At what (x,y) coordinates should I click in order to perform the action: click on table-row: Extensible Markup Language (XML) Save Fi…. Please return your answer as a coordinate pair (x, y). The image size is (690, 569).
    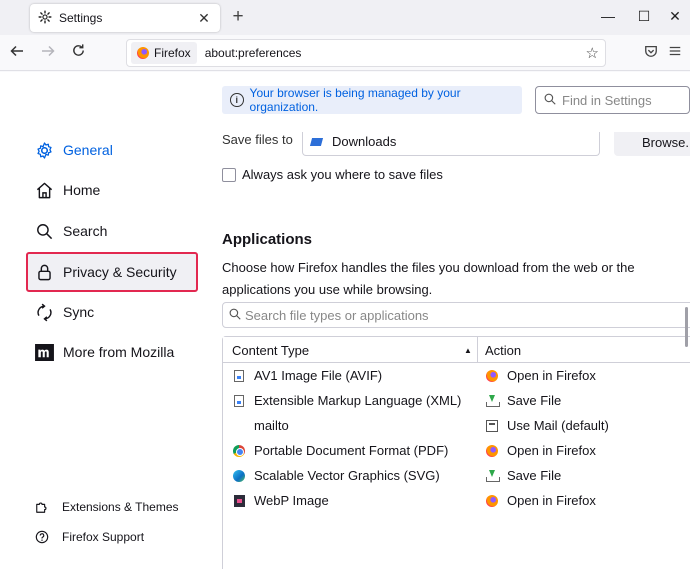
    Looking at the image, I should click on (456, 400).